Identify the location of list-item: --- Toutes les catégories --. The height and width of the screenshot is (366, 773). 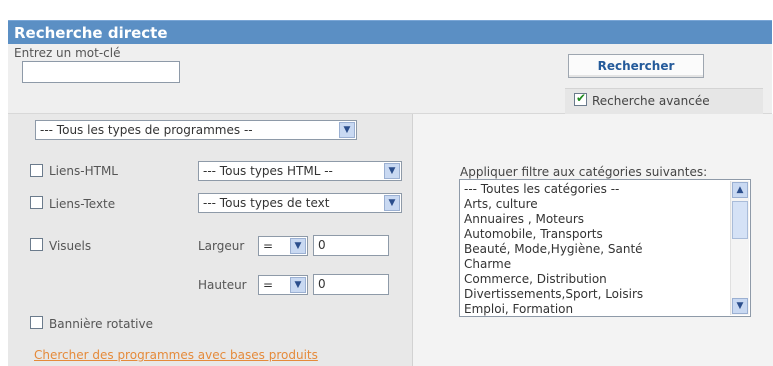
(595, 189).